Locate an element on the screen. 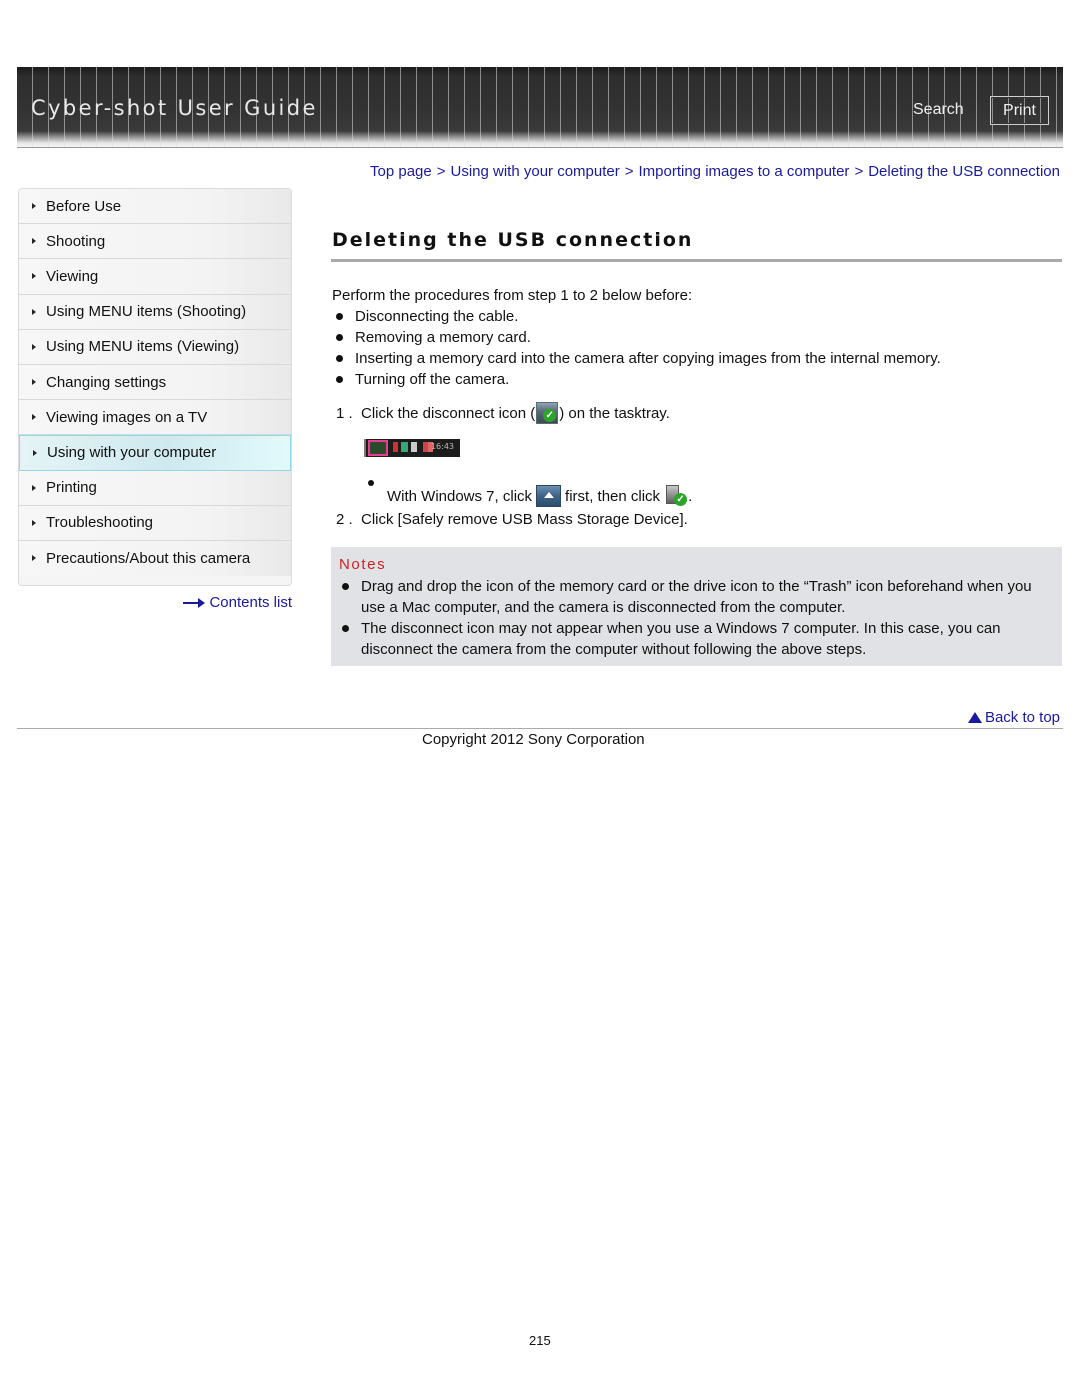  breadcrumb-using-with-computer: Using with your computer is located at coordinates (535, 171).